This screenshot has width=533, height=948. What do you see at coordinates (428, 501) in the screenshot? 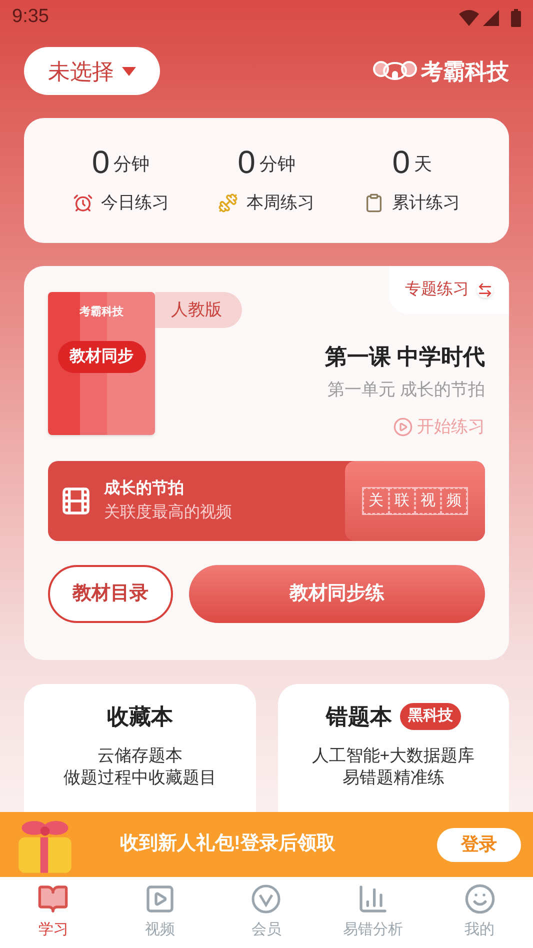
I see `tag-character: 视` at bounding box center [428, 501].